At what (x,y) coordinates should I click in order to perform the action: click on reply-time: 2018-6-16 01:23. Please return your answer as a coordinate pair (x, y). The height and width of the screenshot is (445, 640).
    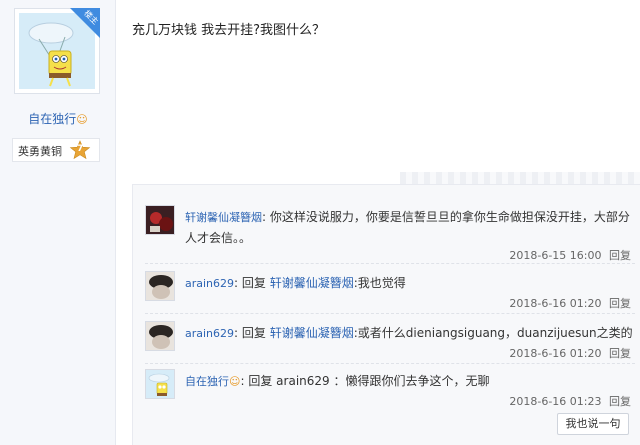
    Looking at the image, I should click on (555, 401).